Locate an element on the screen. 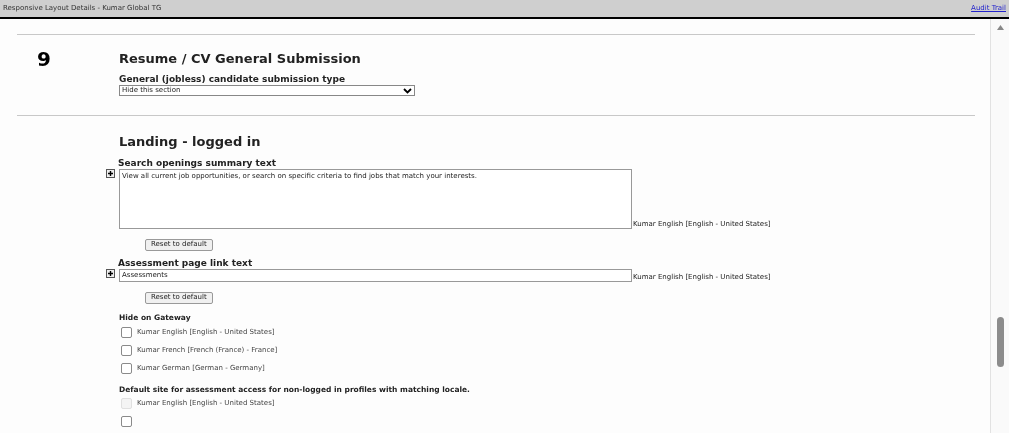 The height and width of the screenshot is (433, 1009). landing-title: Landing - logged in is located at coordinates (190, 141).